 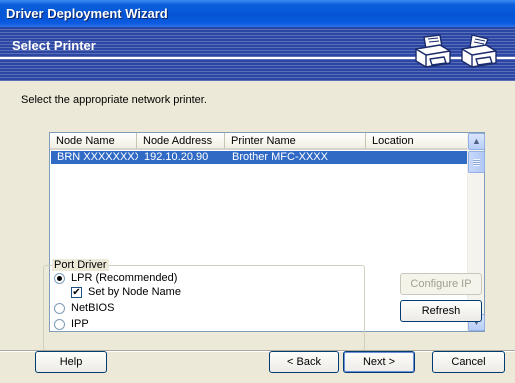 What do you see at coordinates (304, 362) in the screenshot?
I see `back-button: < Back` at bounding box center [304, 362].